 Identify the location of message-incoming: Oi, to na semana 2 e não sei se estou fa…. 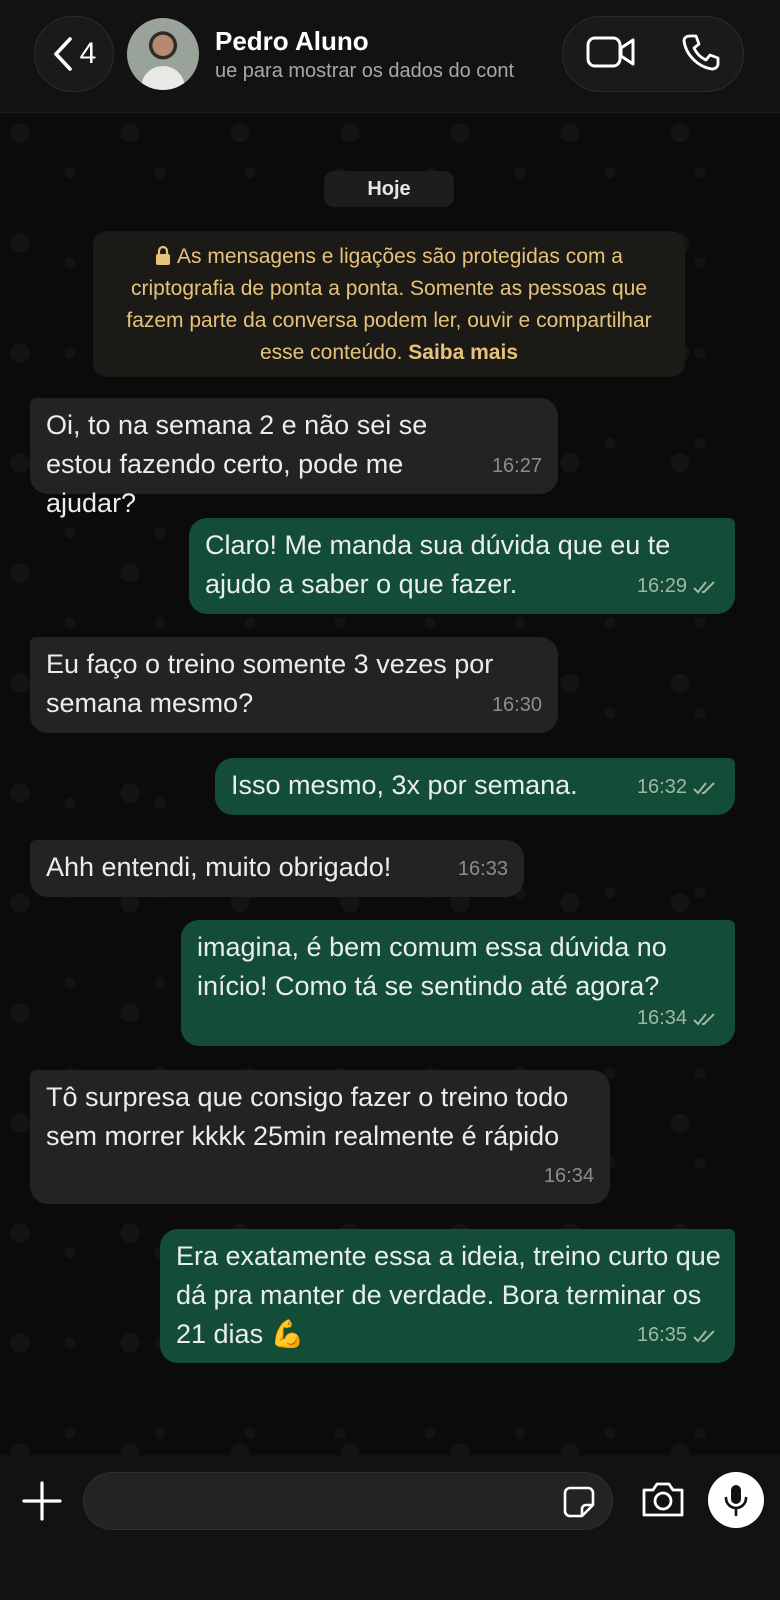
(294, 458).